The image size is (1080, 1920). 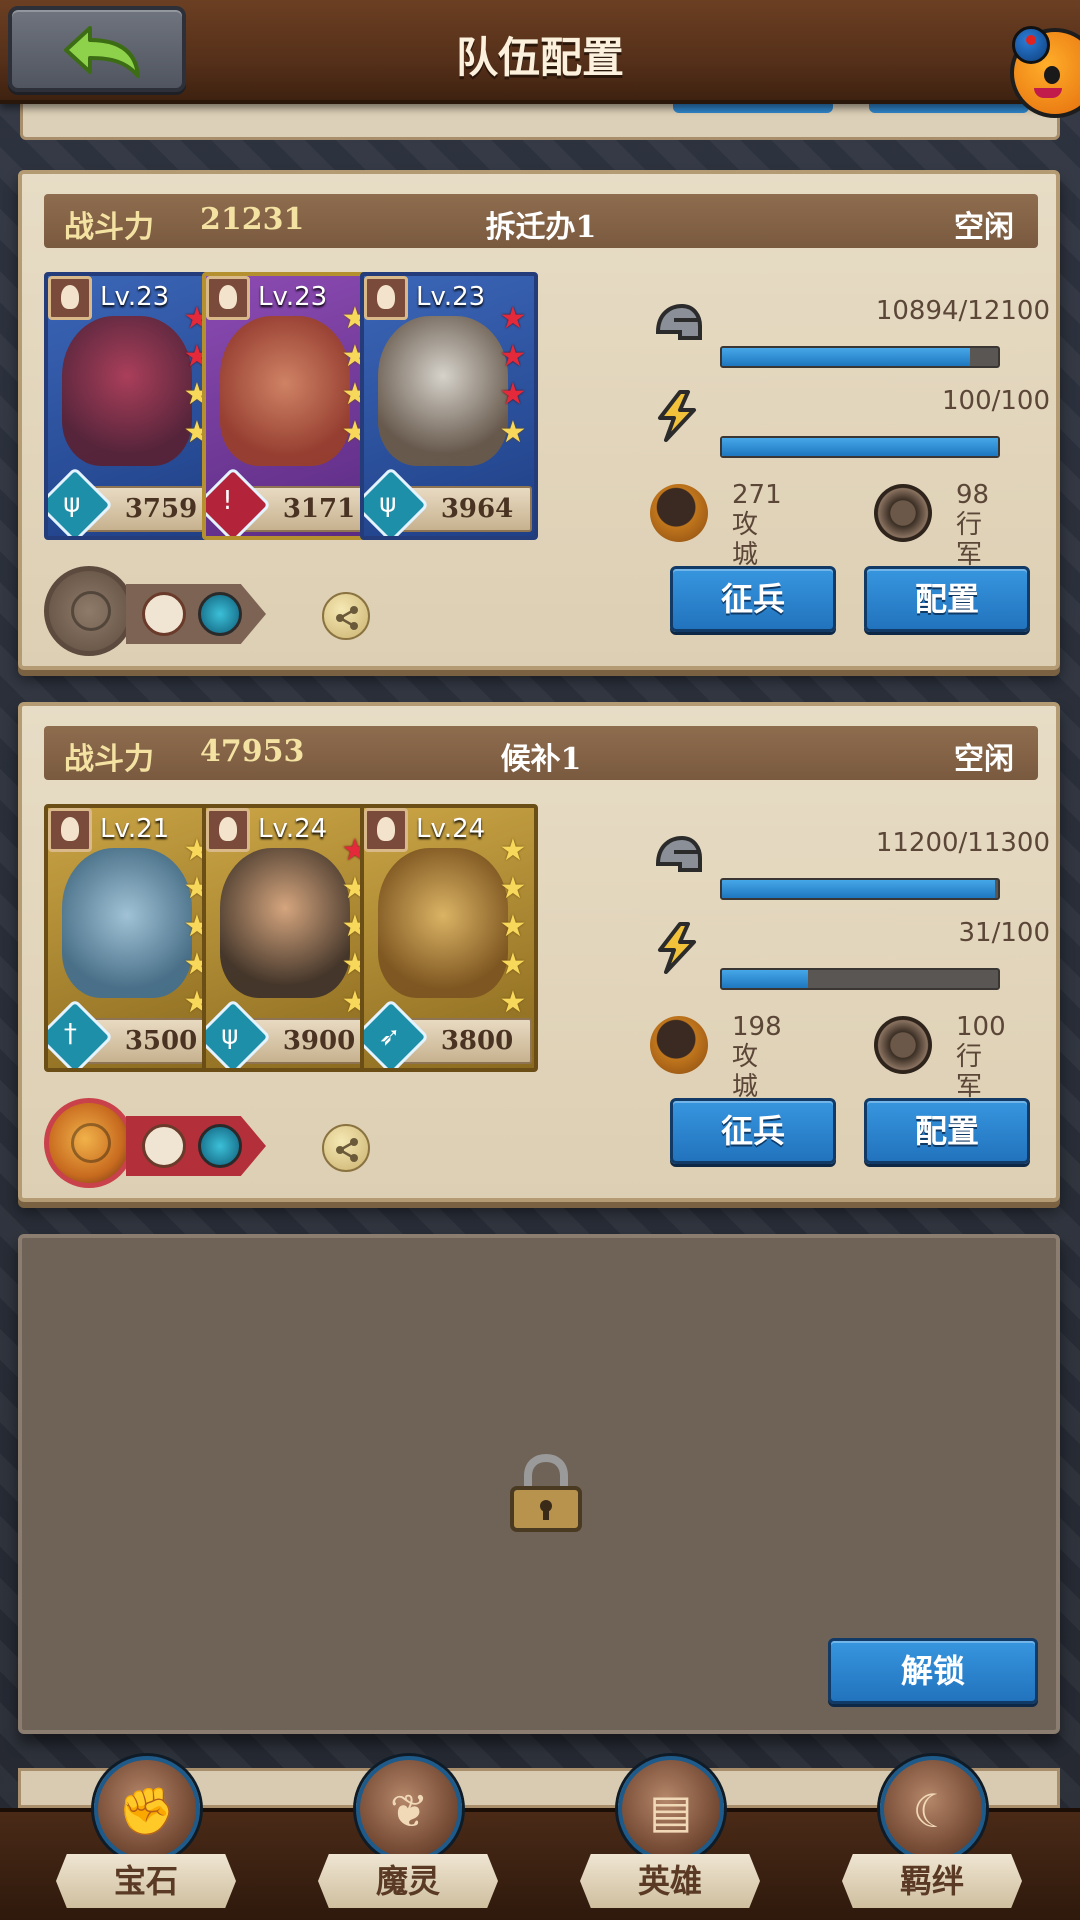 What do you see at coordinates (969, 540) in the screenshot?
I see `march-label: 行军` at bounding box center [969, 540].